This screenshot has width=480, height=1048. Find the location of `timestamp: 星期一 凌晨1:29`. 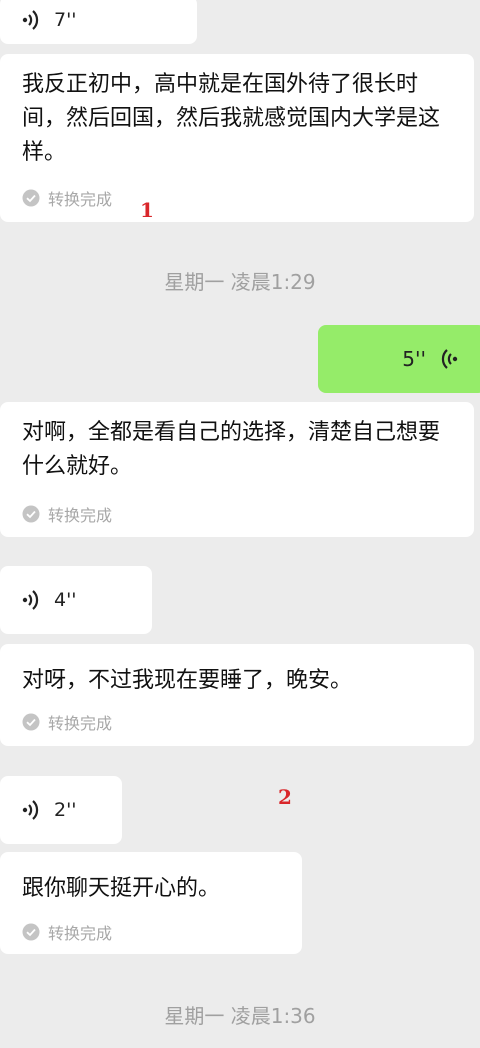

timestamp: 星期一 凌晨1:29 is located at coordinates (240, 282).